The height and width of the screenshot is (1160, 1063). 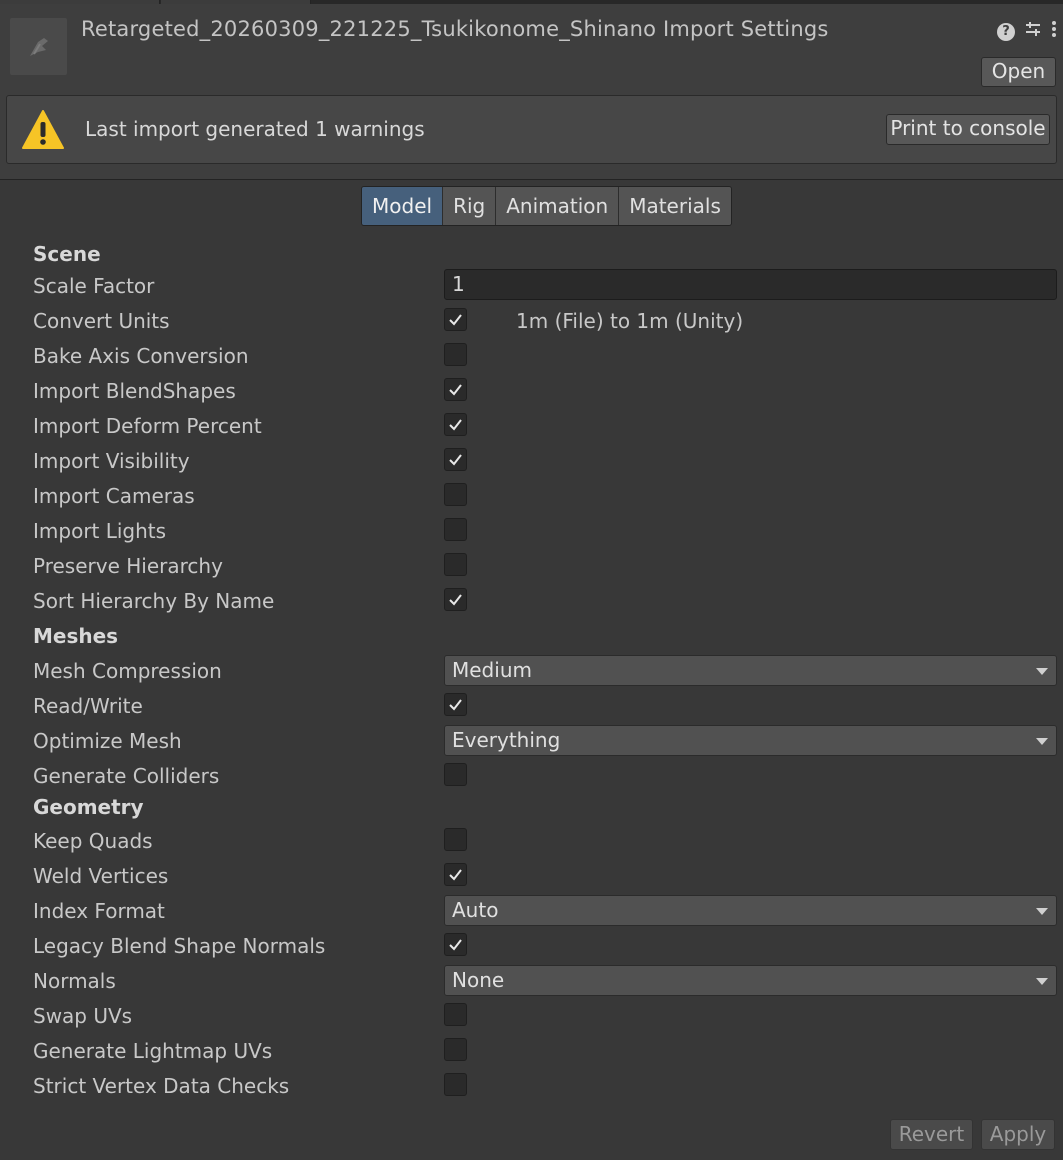 I want to click on field-label: Generate Lightmap UVs, so click(x=153, y=1051).